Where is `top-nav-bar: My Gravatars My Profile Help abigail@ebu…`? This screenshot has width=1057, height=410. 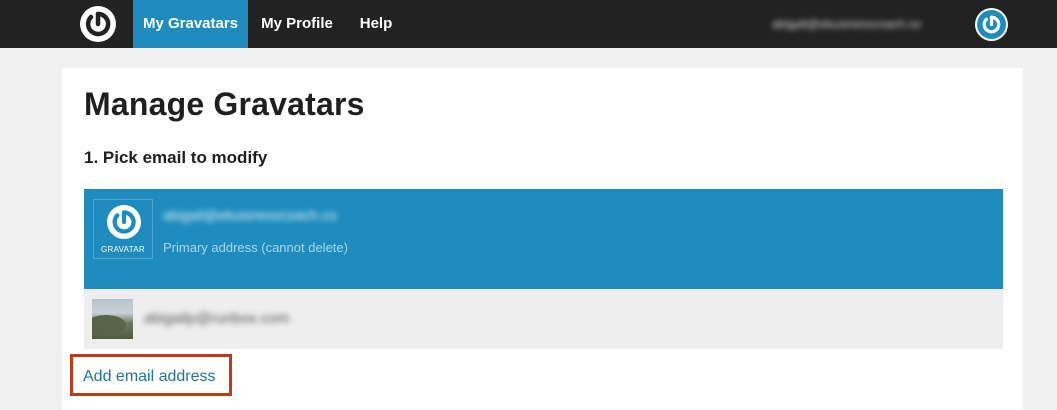
top-nav-bar: My Gravatars My Profile Help abigail@ebu… is located at coordinates (528, 24).